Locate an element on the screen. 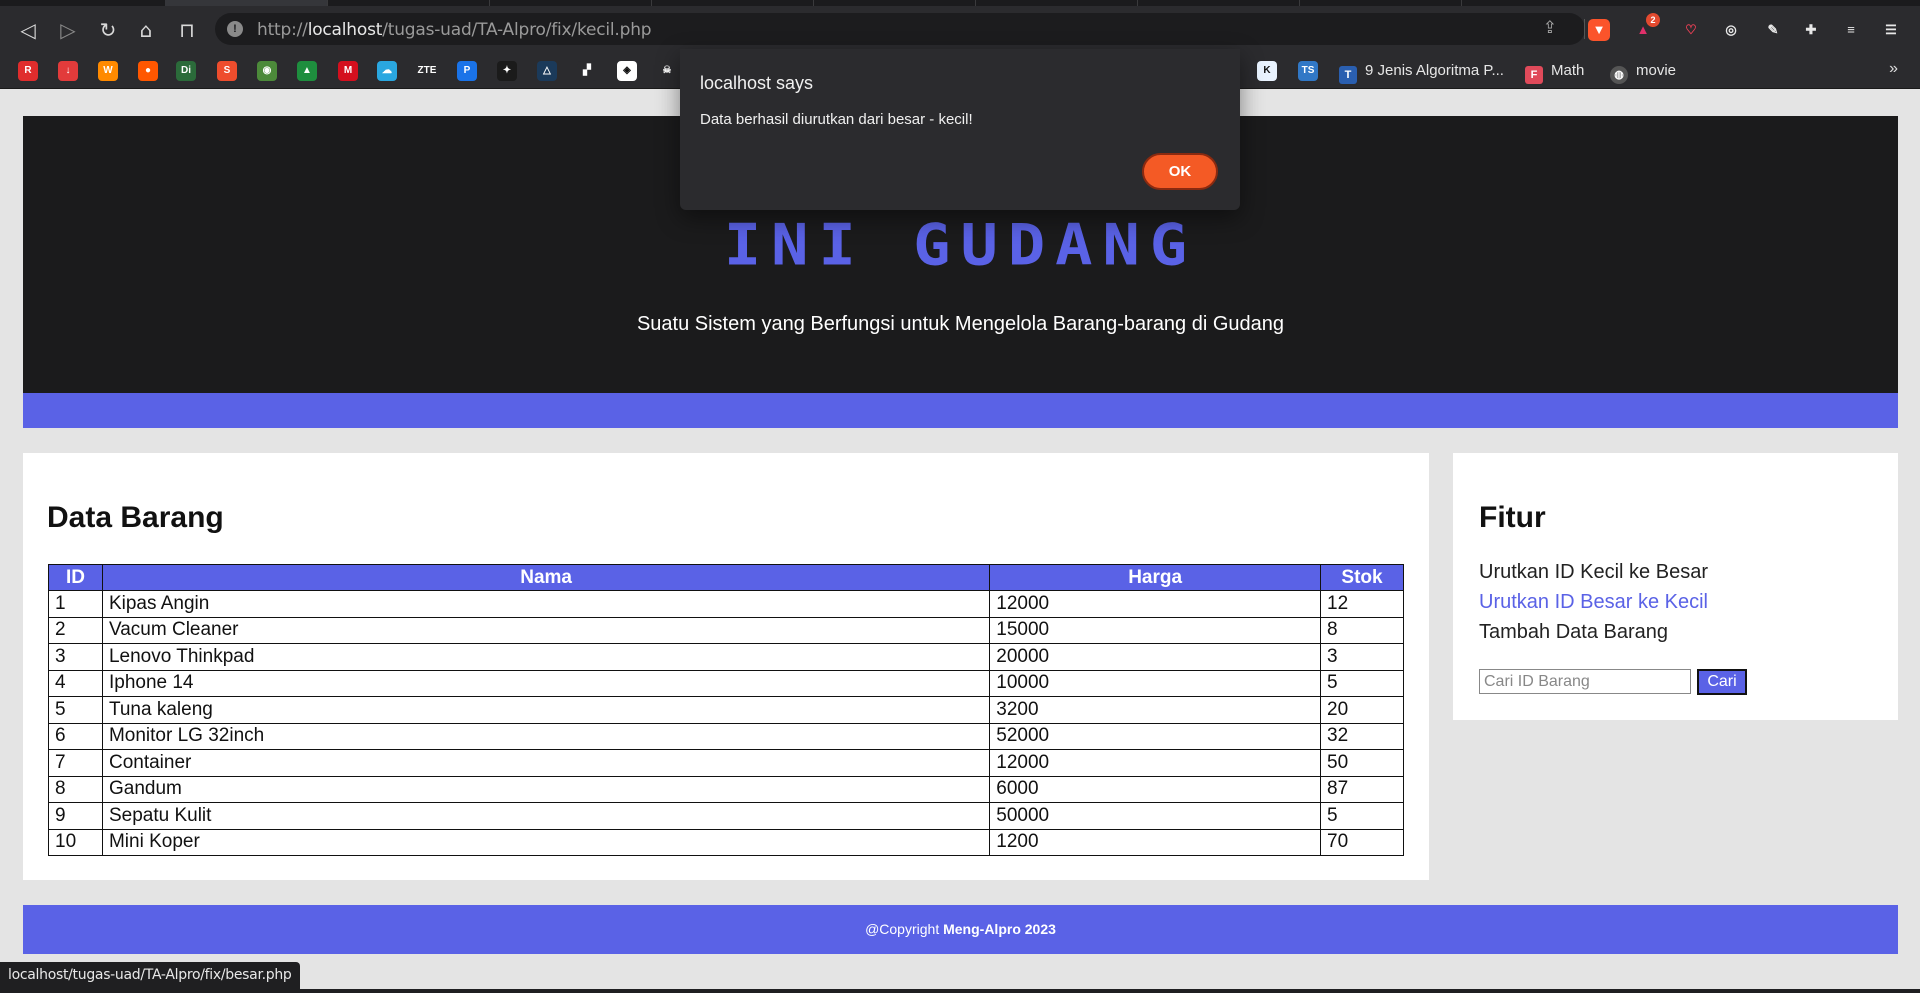  bookmark-icon-16: ◈ is located at coordinates (627, 71).